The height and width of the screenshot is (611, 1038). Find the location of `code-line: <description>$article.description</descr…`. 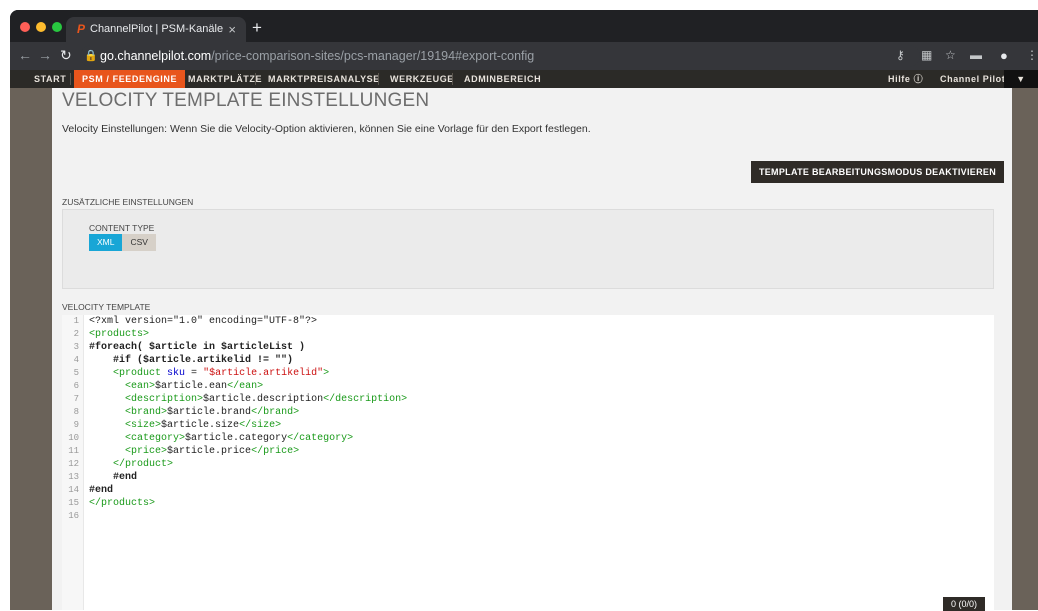

code-line: <description>$article.description</descr… is located at coordinates (248, 399).